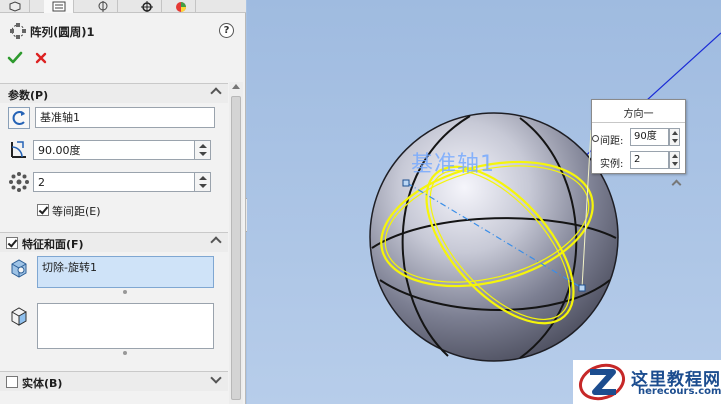  What do you see at coordinates (638, 114) in the screenshot?
I see `direction-title: 方向一` at bounding box center [638, 114].